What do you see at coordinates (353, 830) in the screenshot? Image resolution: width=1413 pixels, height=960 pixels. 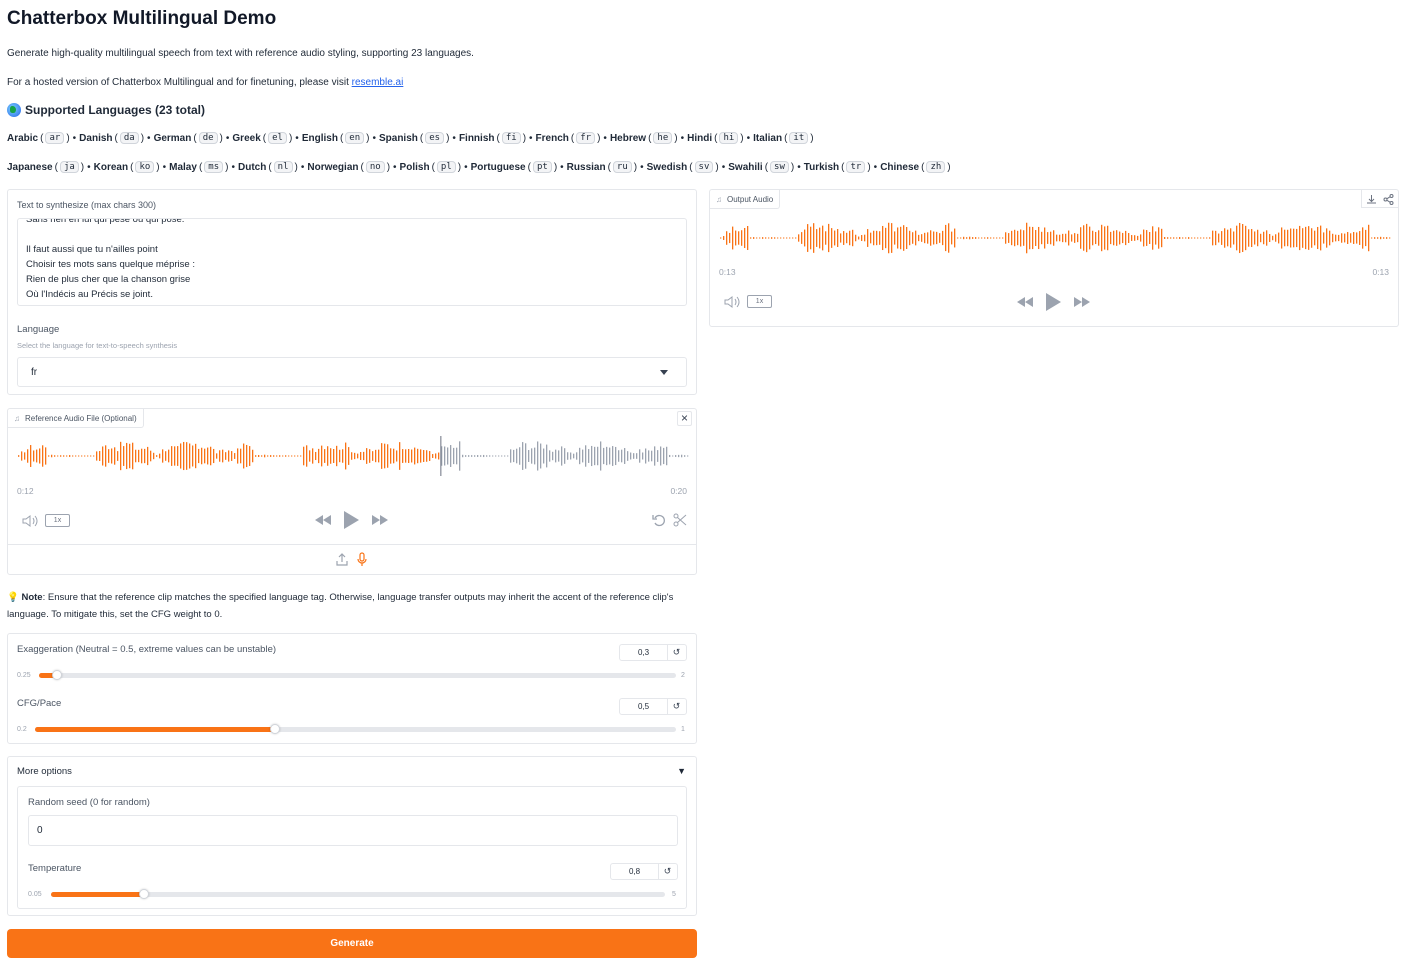 I see `seed-input: 0` at bounding box center [353, 830].